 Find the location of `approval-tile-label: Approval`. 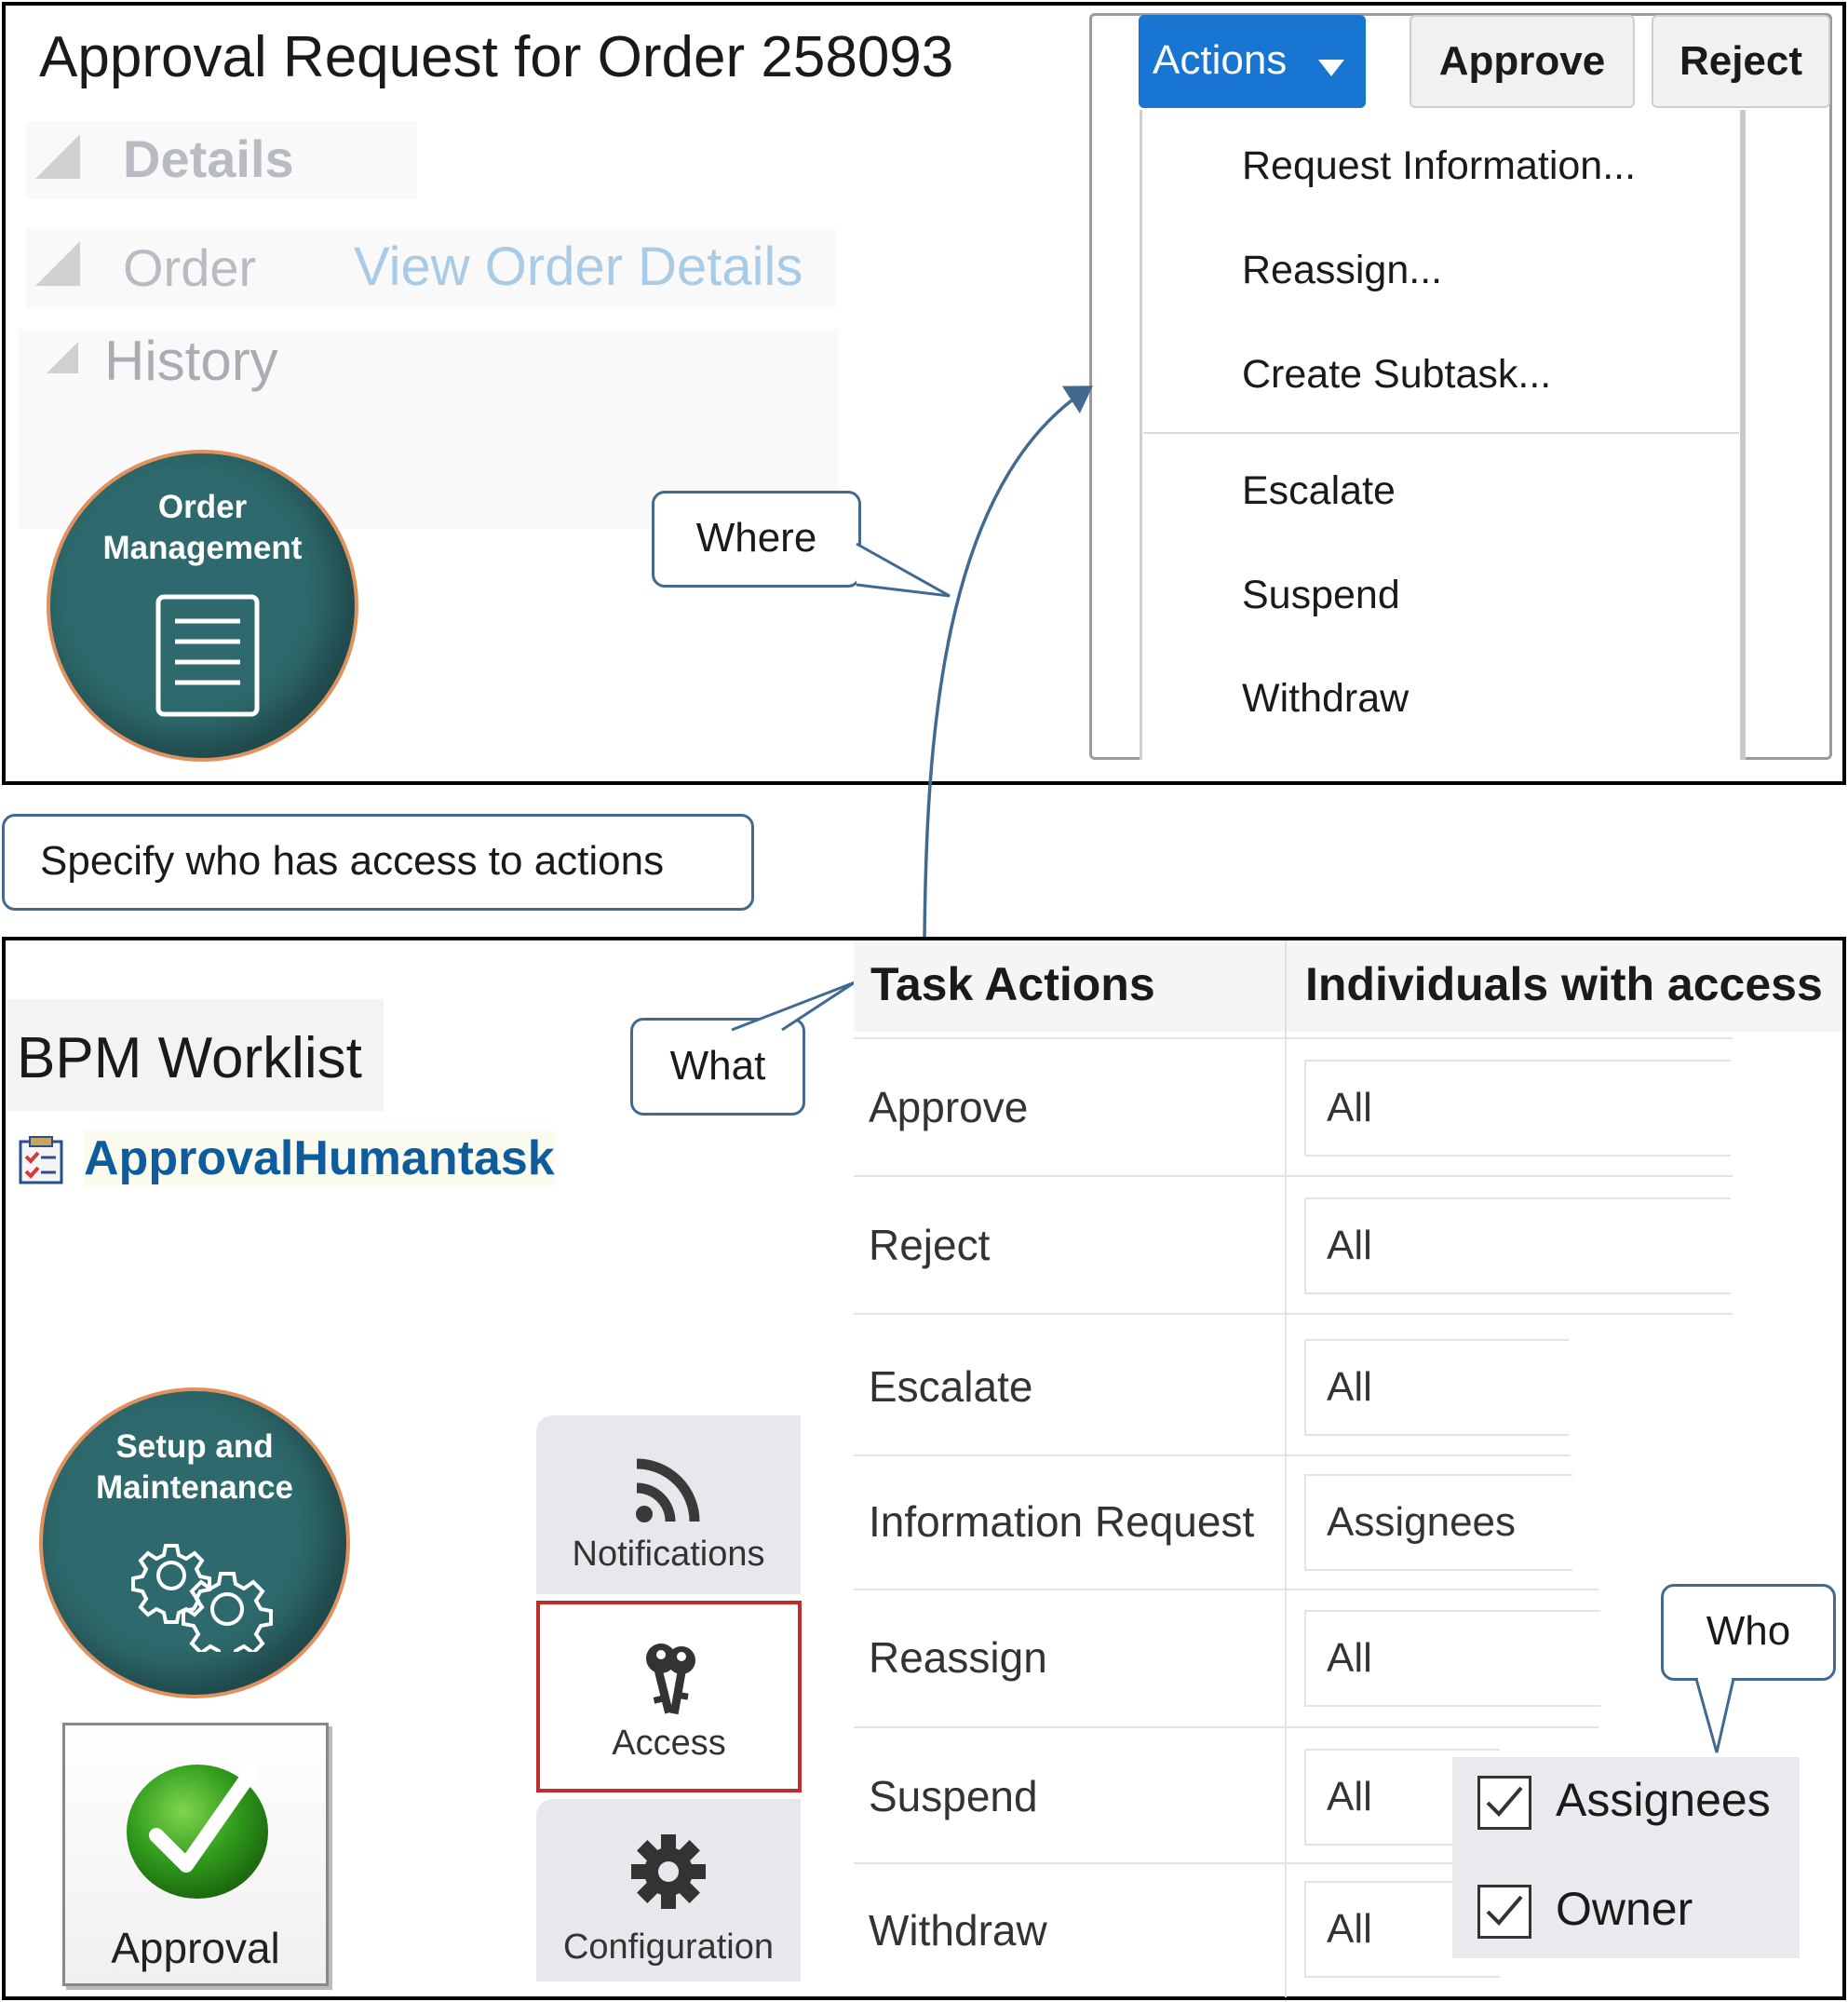

approval-tile-label: Approval is located at coordinates (195, 1948).